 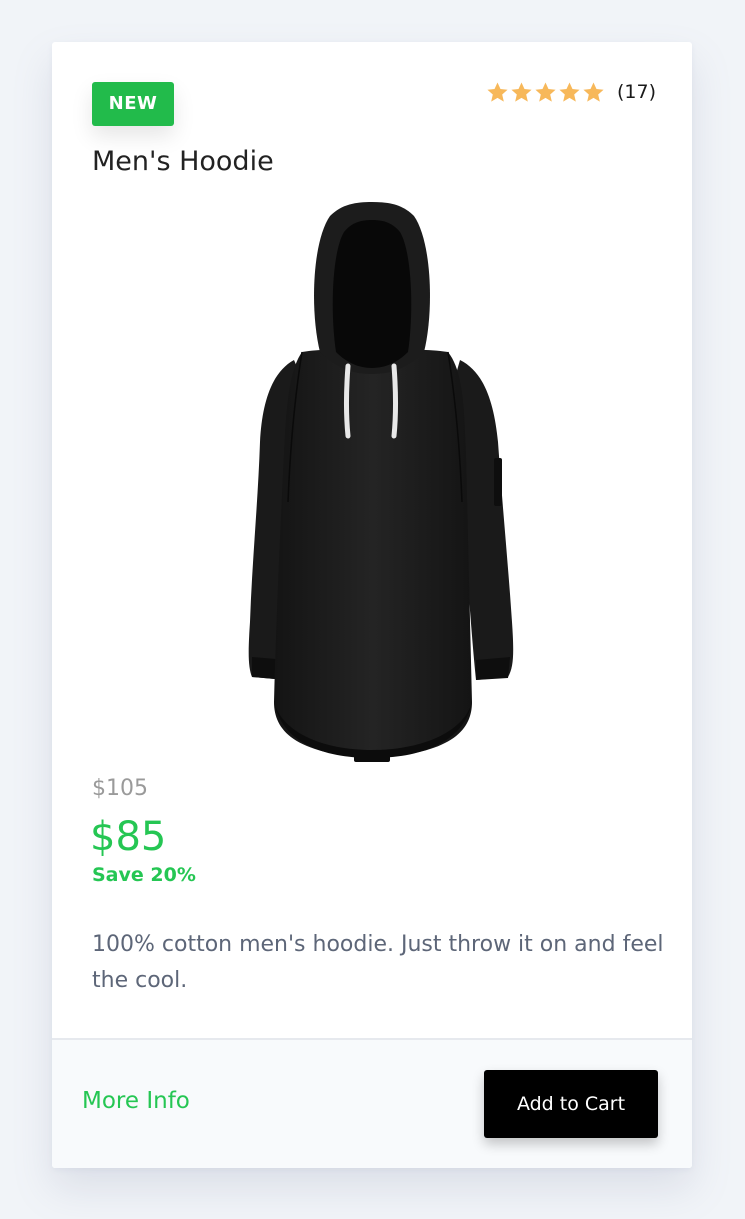 I want to click on new-badge: NEW, so click(x=133, y=104).